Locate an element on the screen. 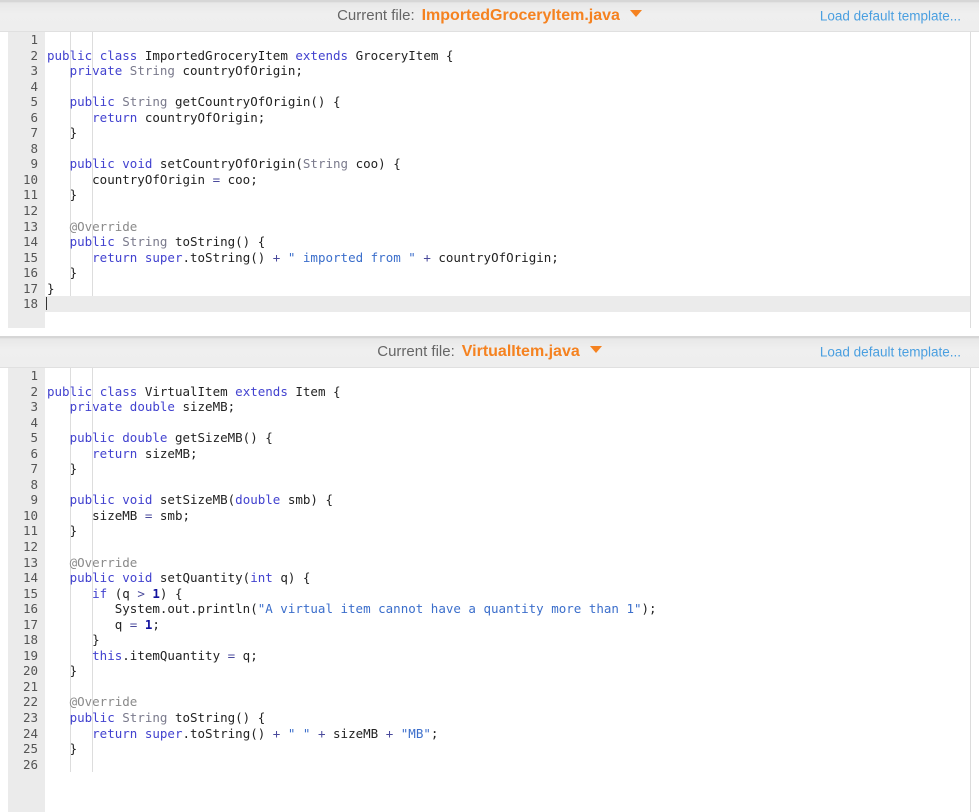 The image size is (979, 812). code-line: 6 return countryOfOrigin; is located at coordinates (485, 118).